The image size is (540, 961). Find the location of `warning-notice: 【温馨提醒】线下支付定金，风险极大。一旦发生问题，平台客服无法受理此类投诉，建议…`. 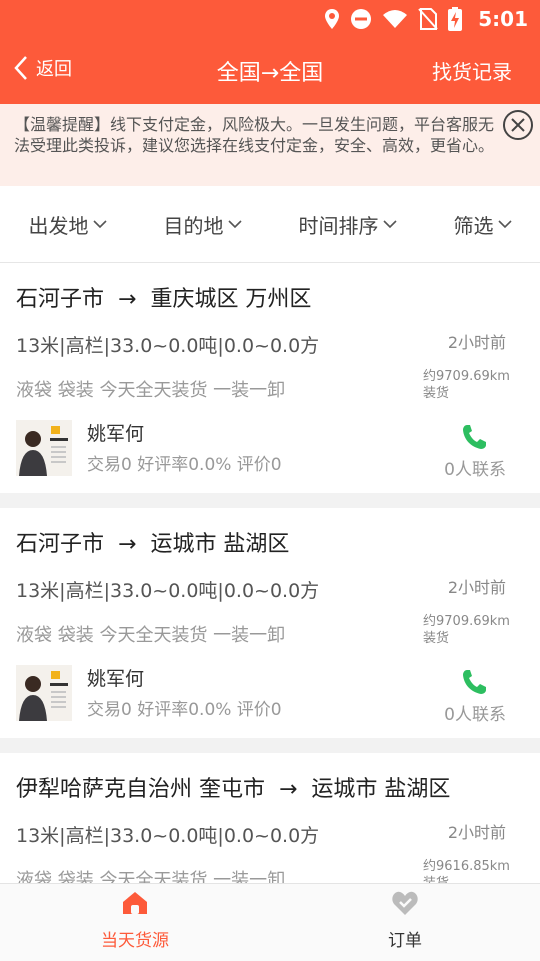

warning-notice: 【温馨提醒】线下支付定金，风险极大。一旦发生问题，平台客服无法受理此类投诉，建议… is located at coordinates (270, 145).